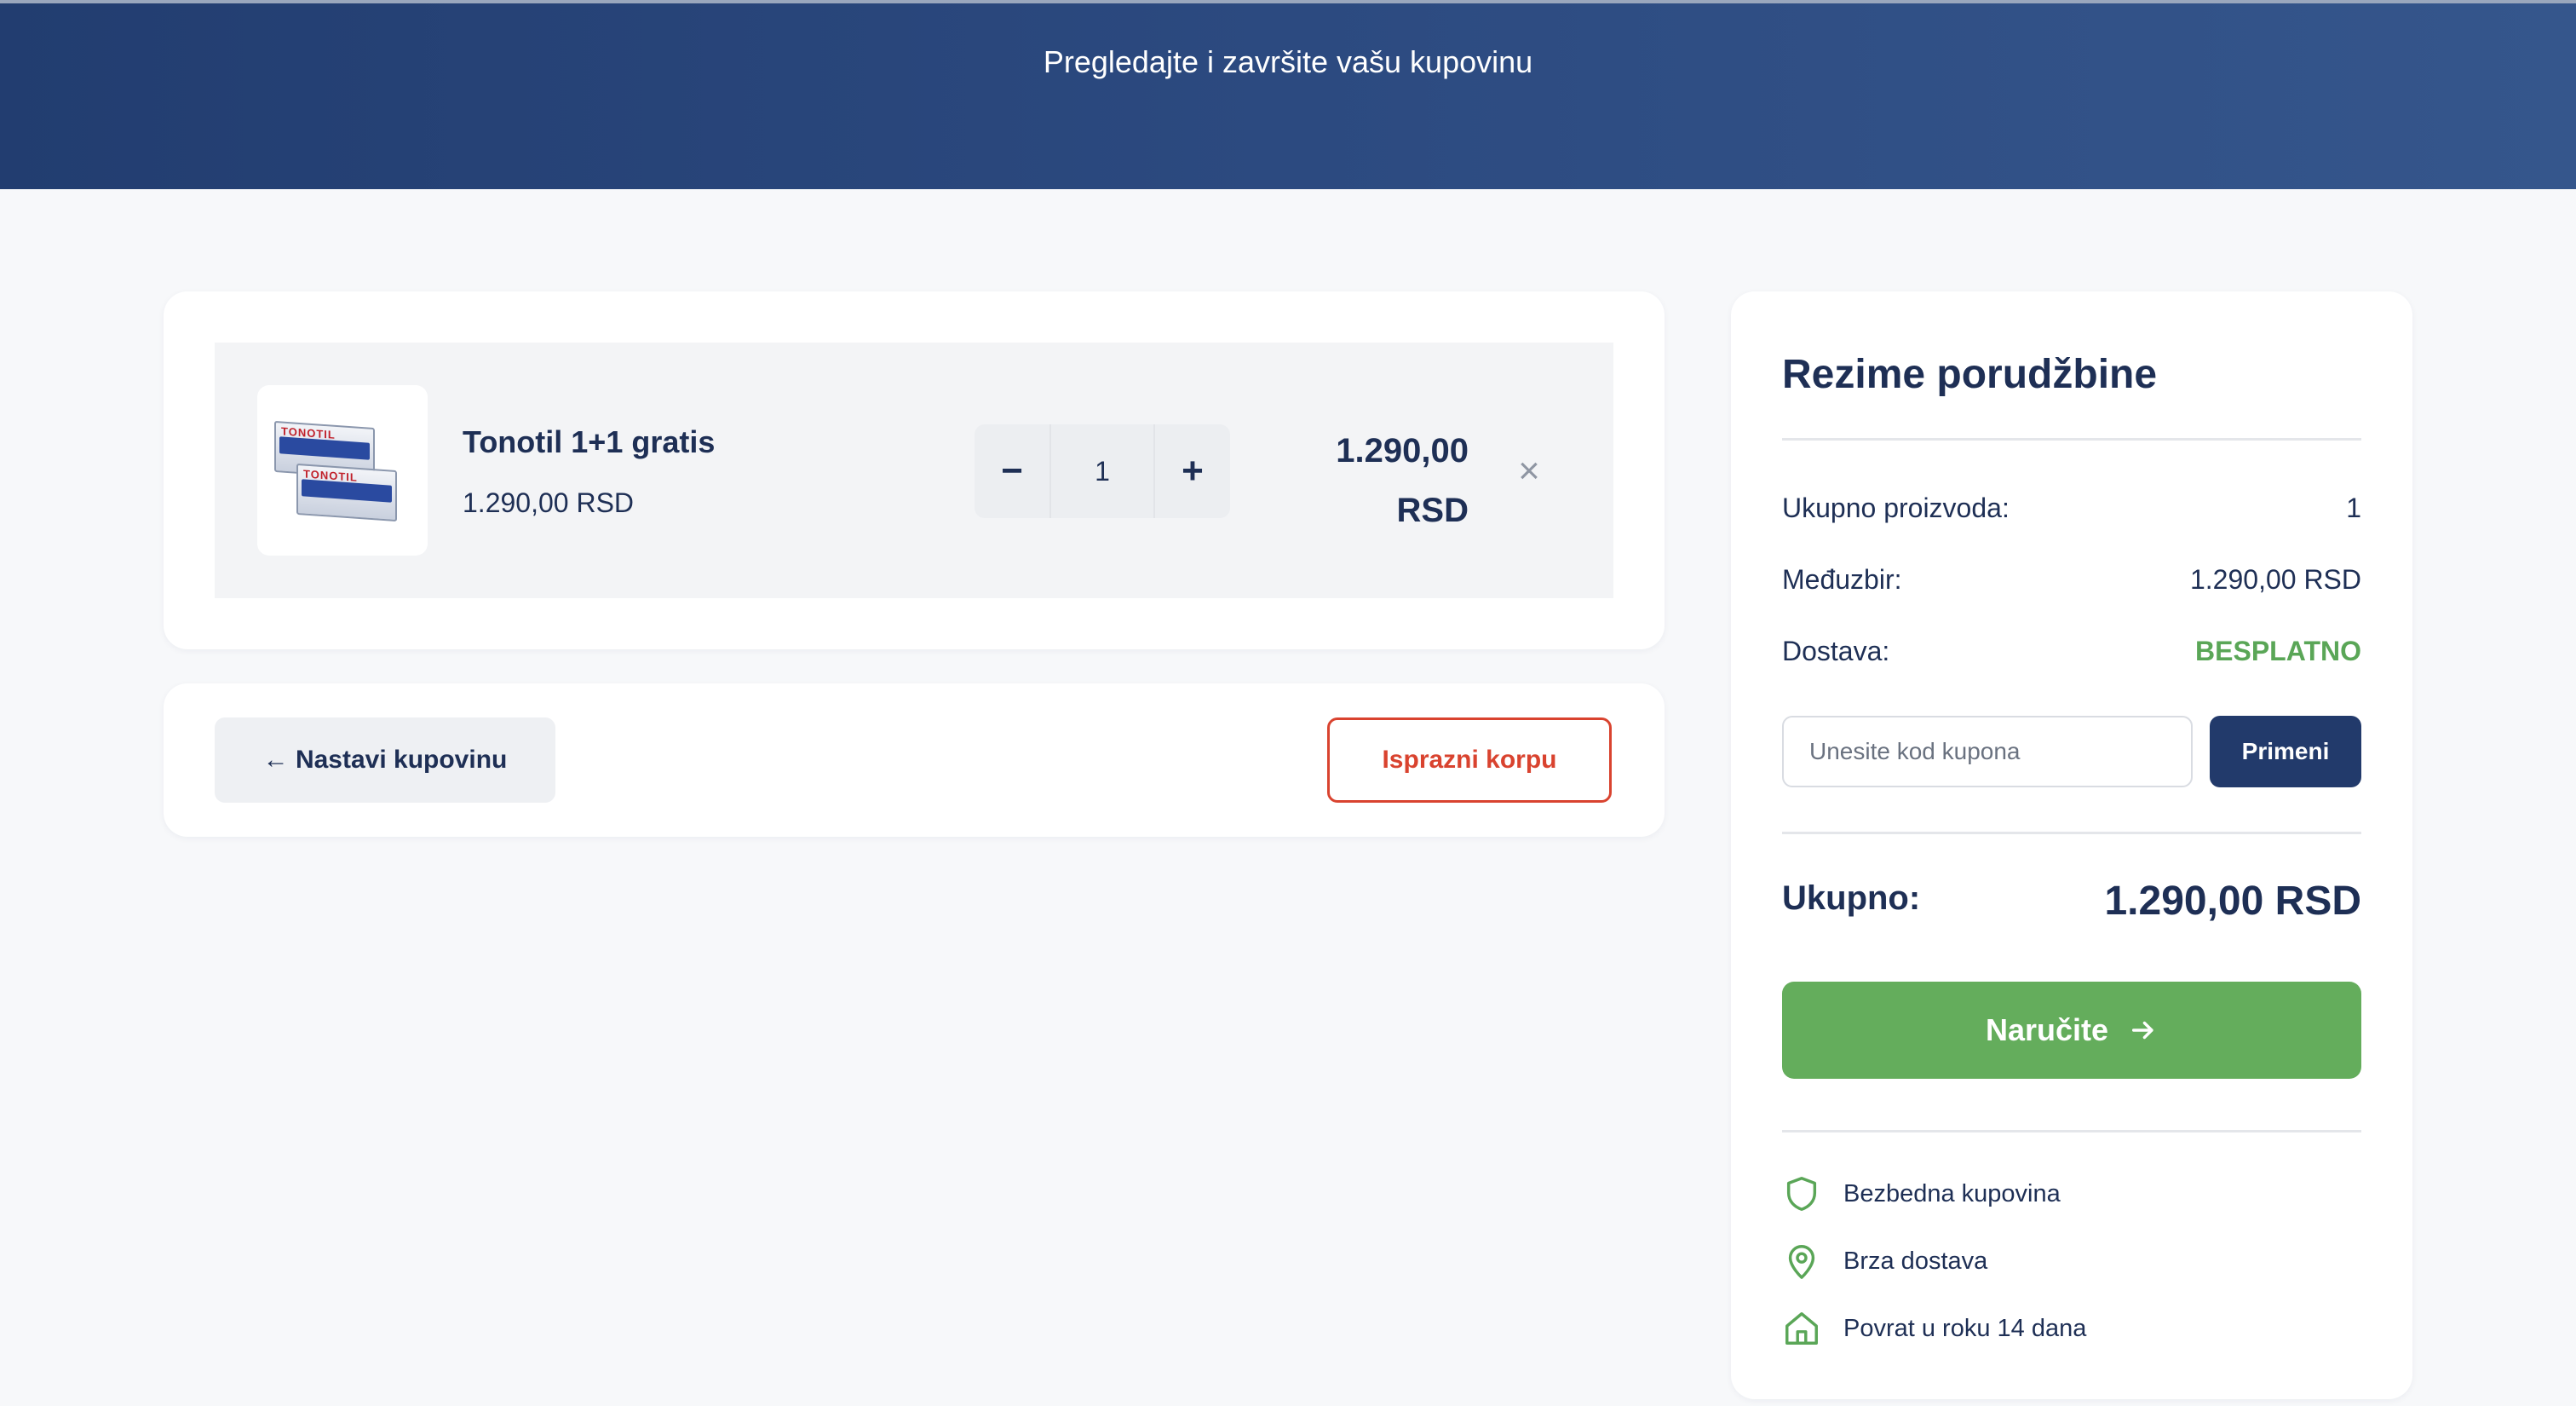  What do you see at coordinates (2278, 651) in the screenshot?
I see `shipping-value: BESPLATNO` at bounding box center [2278, 651].